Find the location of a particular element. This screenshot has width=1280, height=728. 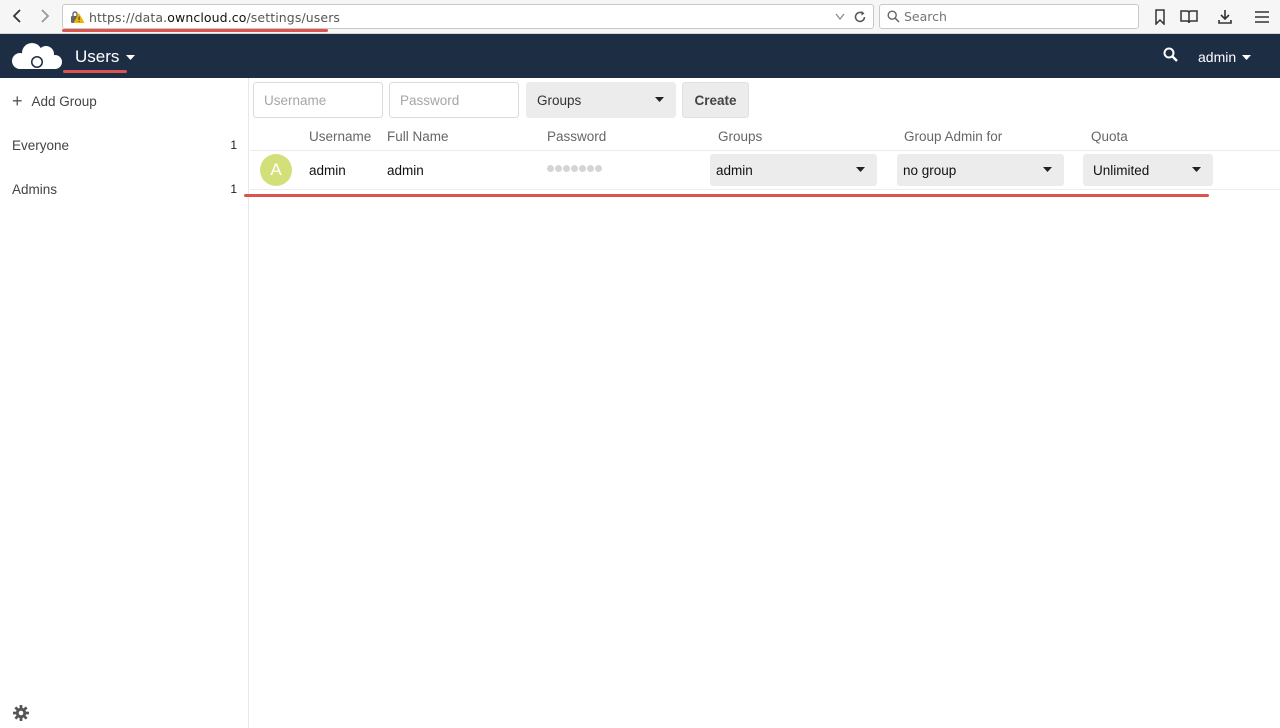

new-username-input is located at coordinates (318, 100).